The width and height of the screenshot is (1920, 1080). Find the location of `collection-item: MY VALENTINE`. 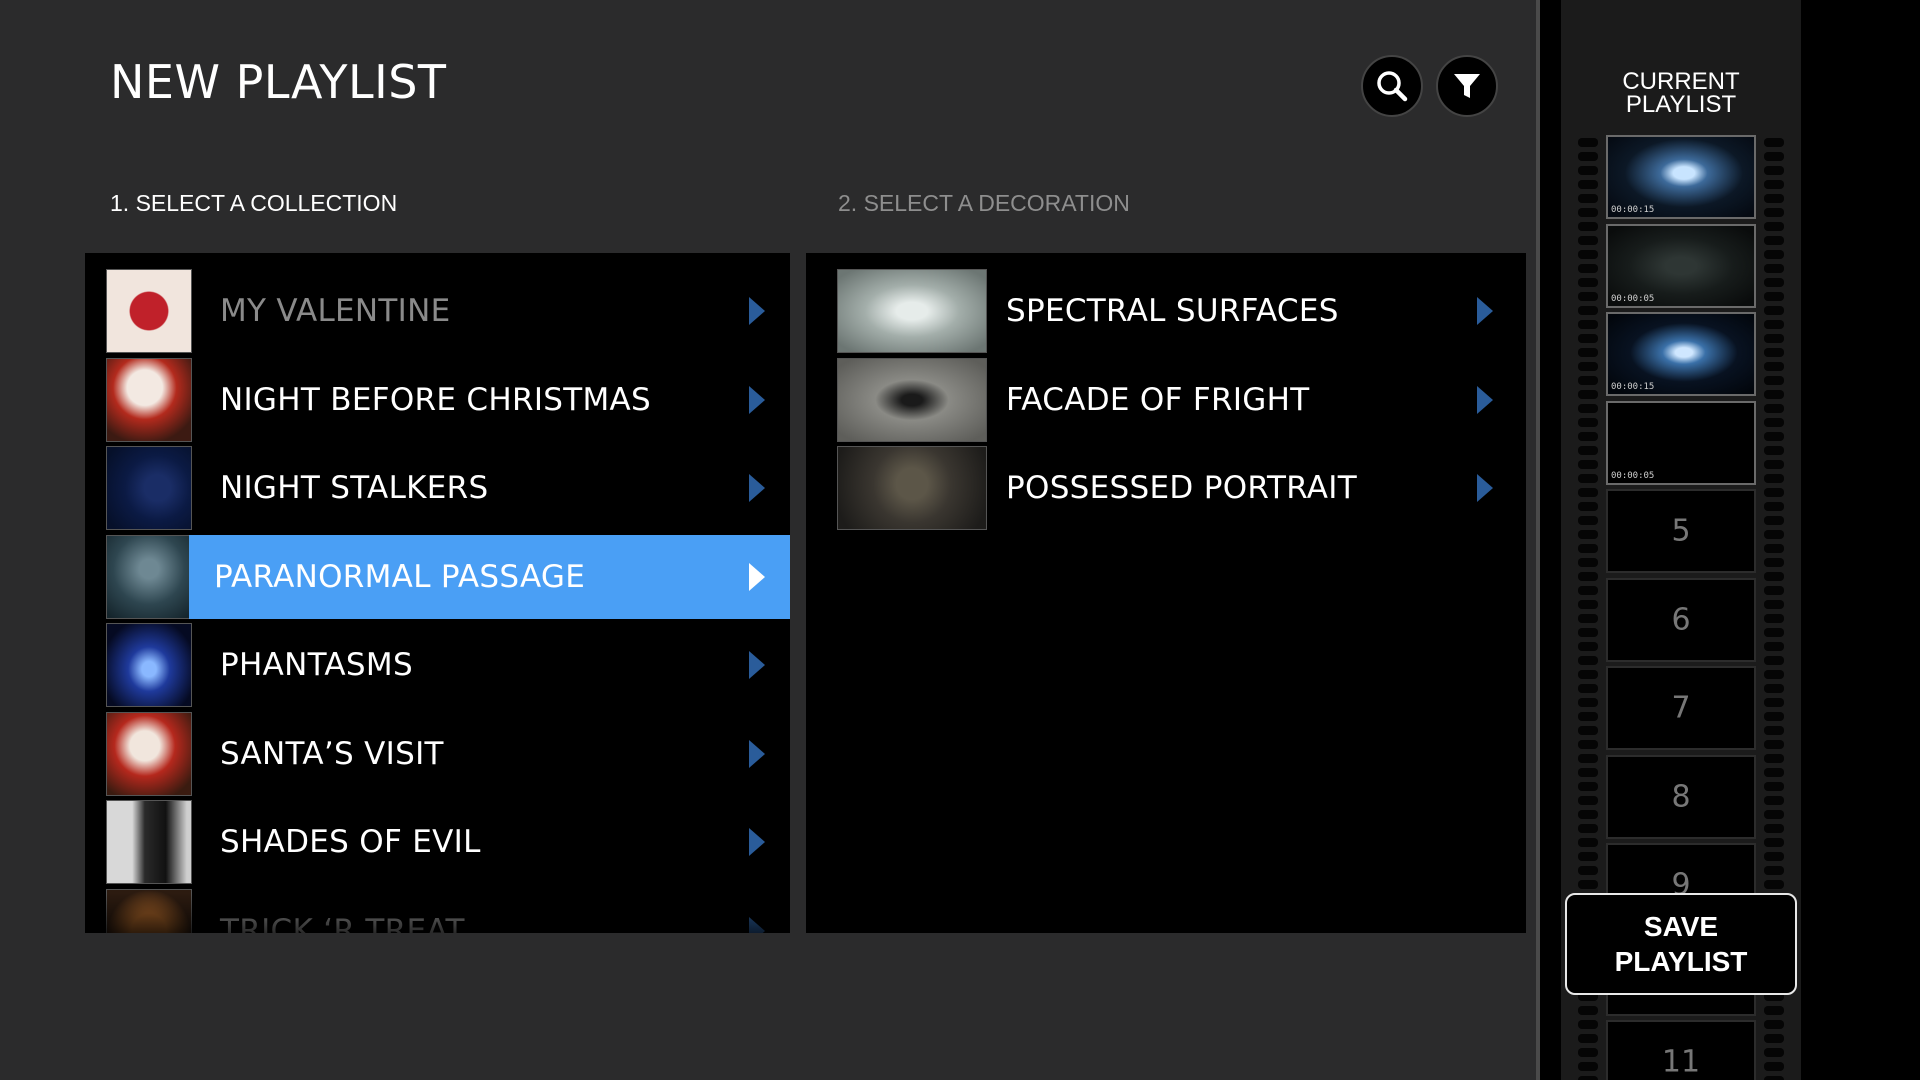

collection-item: MY VALENTINE is located at coordinates (437, 311).